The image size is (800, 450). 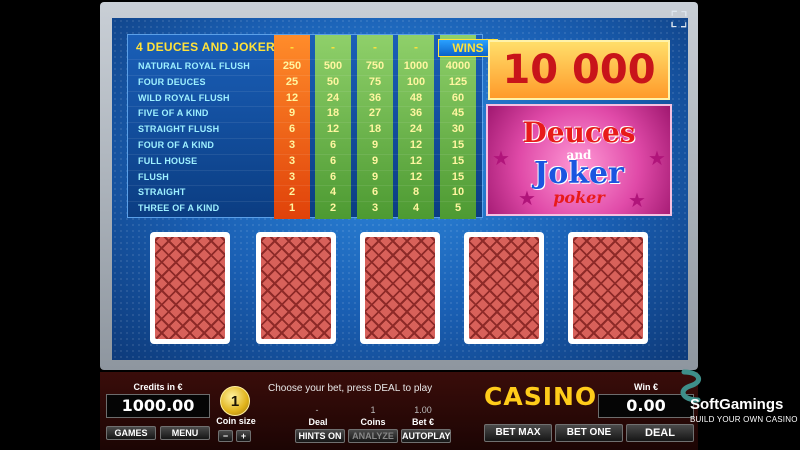 What do you see at coordinates (194, 66) in the screenshot?
I see `paytable-hand-name: NATURAL ROYAL FLUSH` at bounding box center [194, 66].